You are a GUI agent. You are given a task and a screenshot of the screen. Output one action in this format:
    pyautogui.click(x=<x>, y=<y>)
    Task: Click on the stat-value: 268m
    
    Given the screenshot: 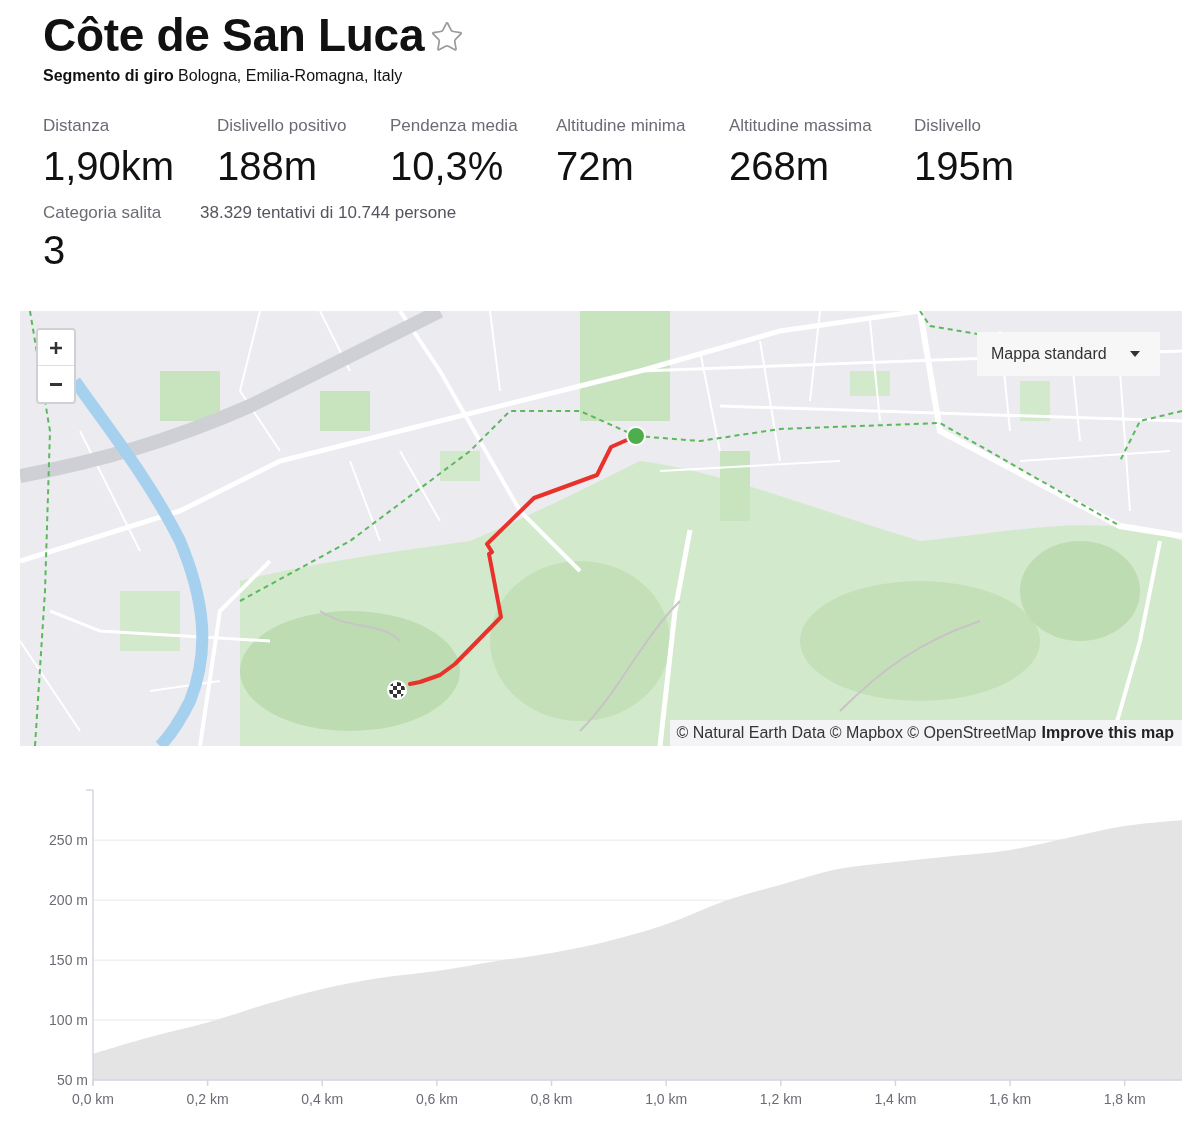 What is the action you would take?
    pyautogui.click(x=779, y=166)
    